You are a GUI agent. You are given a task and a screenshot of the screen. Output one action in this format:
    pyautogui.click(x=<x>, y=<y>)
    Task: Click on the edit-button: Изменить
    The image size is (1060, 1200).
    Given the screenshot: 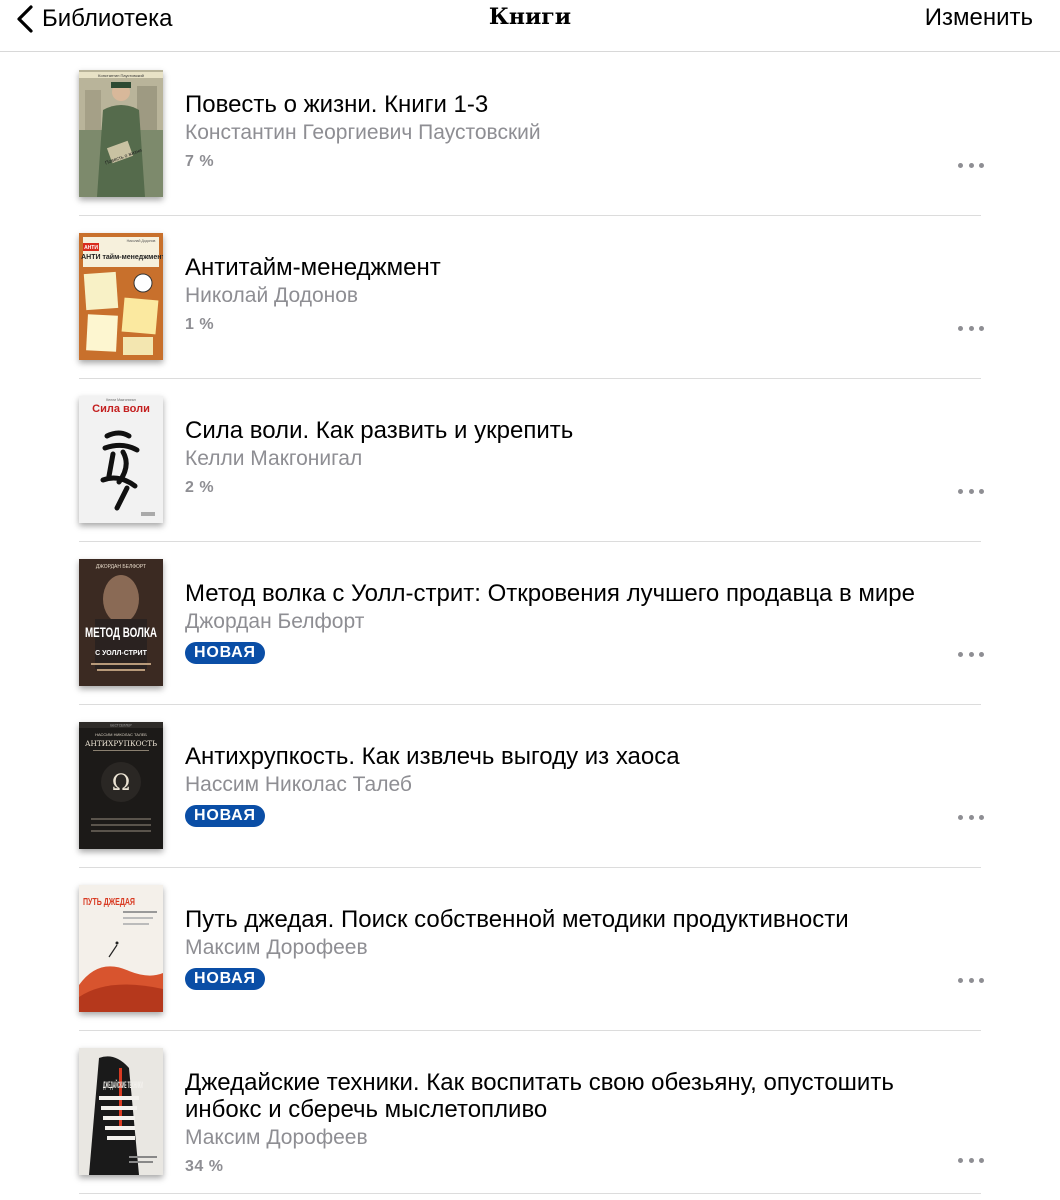 What is the action you would take?
    pyautogui.click(x=979, y=18)
    